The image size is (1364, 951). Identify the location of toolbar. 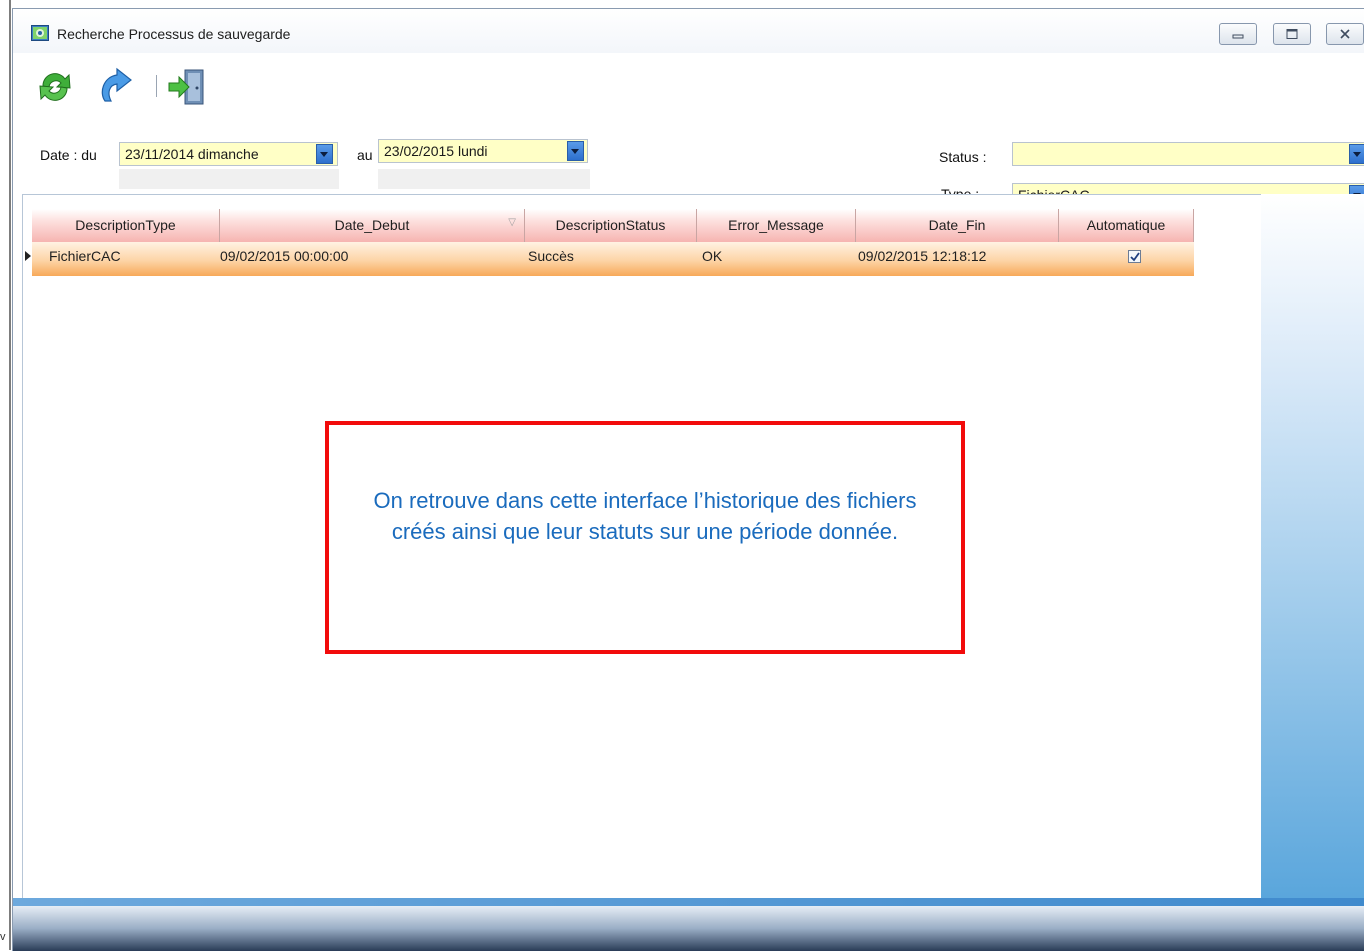
(185, 87).